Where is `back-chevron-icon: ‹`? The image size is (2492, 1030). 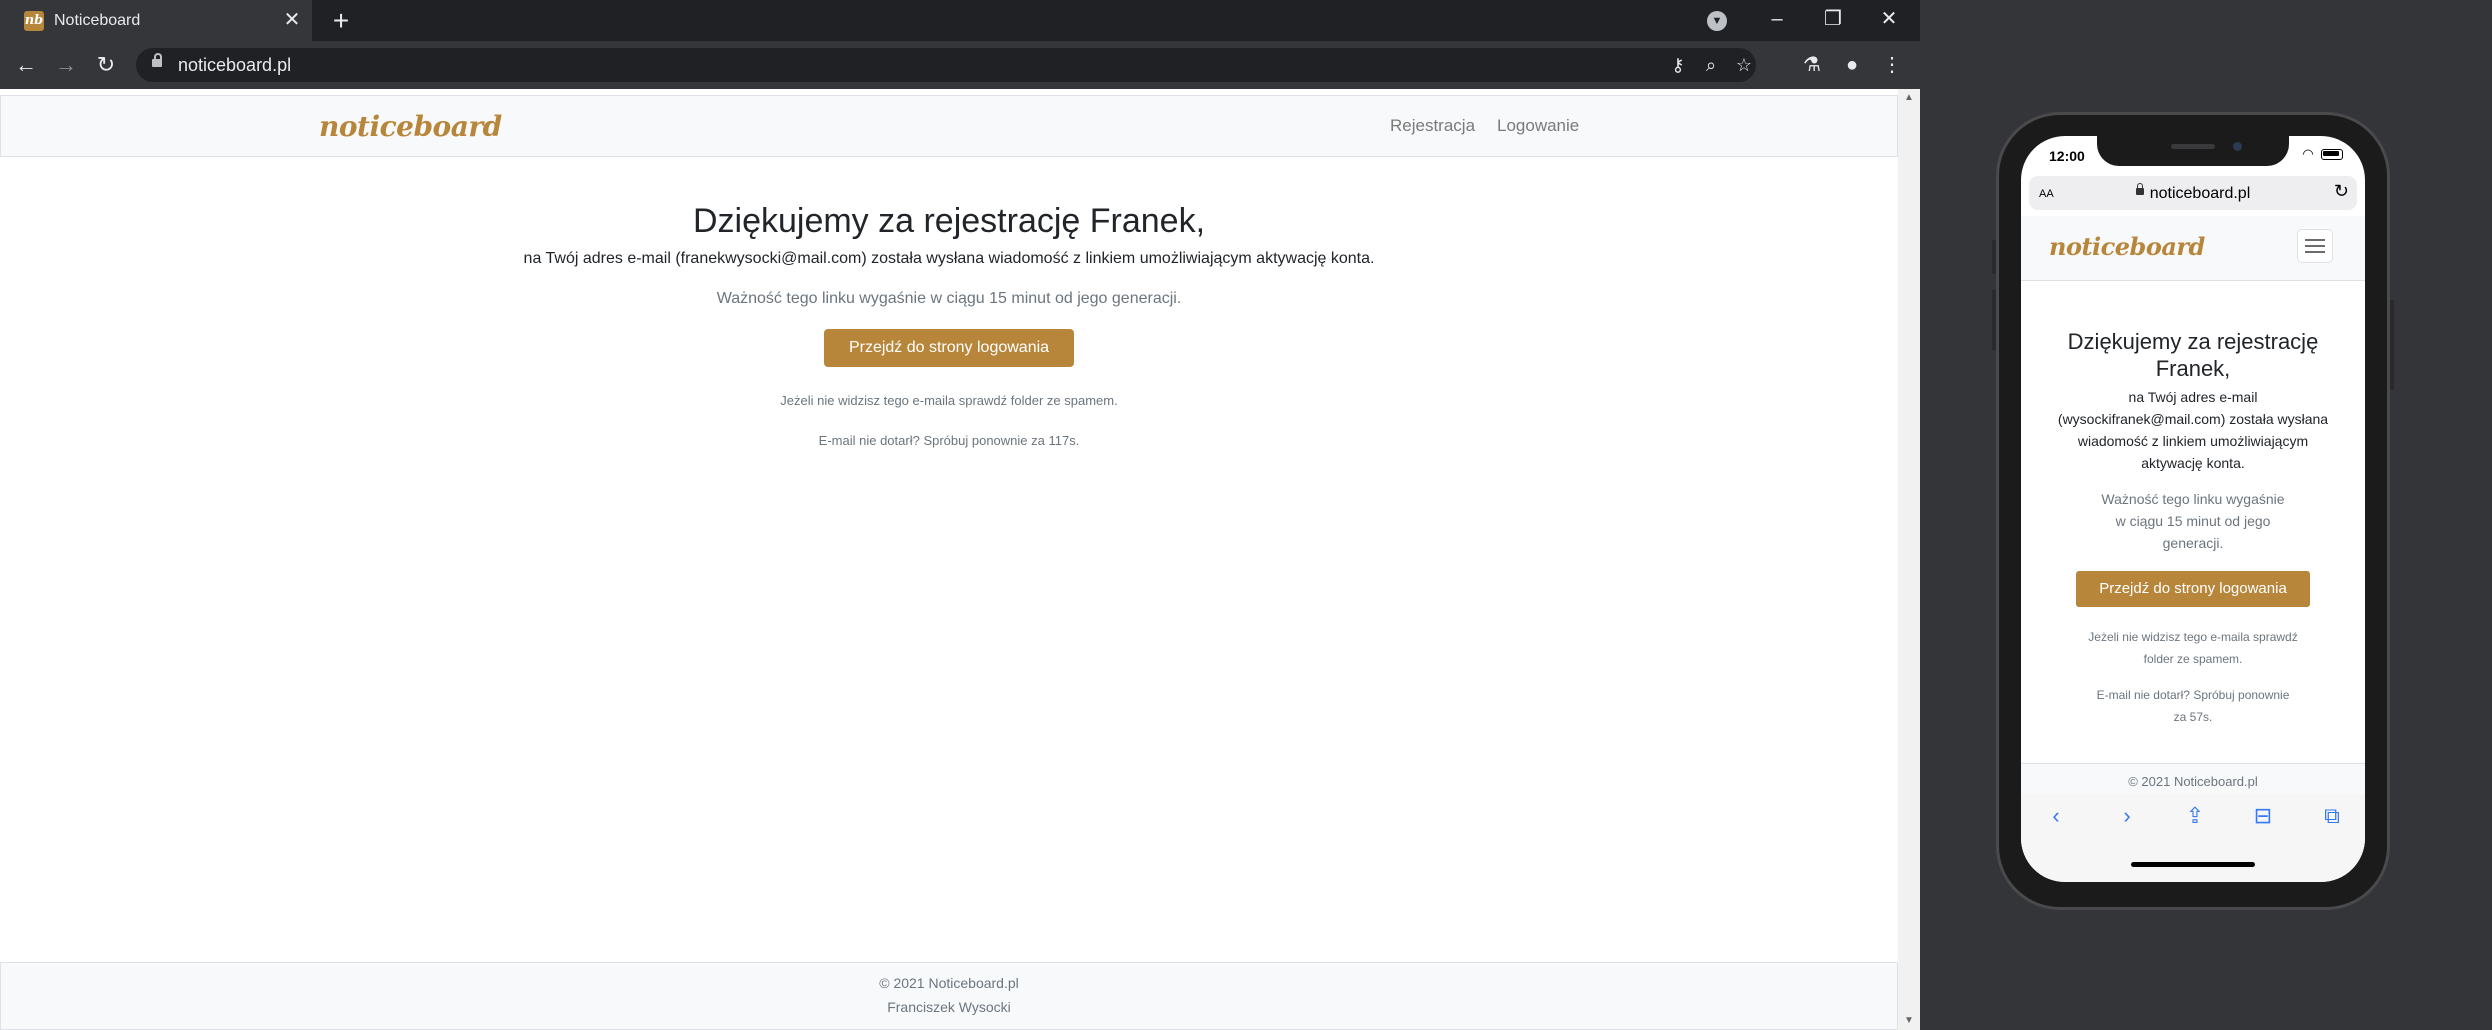 back-chevron-icon: ‹ is located at coordinates (2056, 816).